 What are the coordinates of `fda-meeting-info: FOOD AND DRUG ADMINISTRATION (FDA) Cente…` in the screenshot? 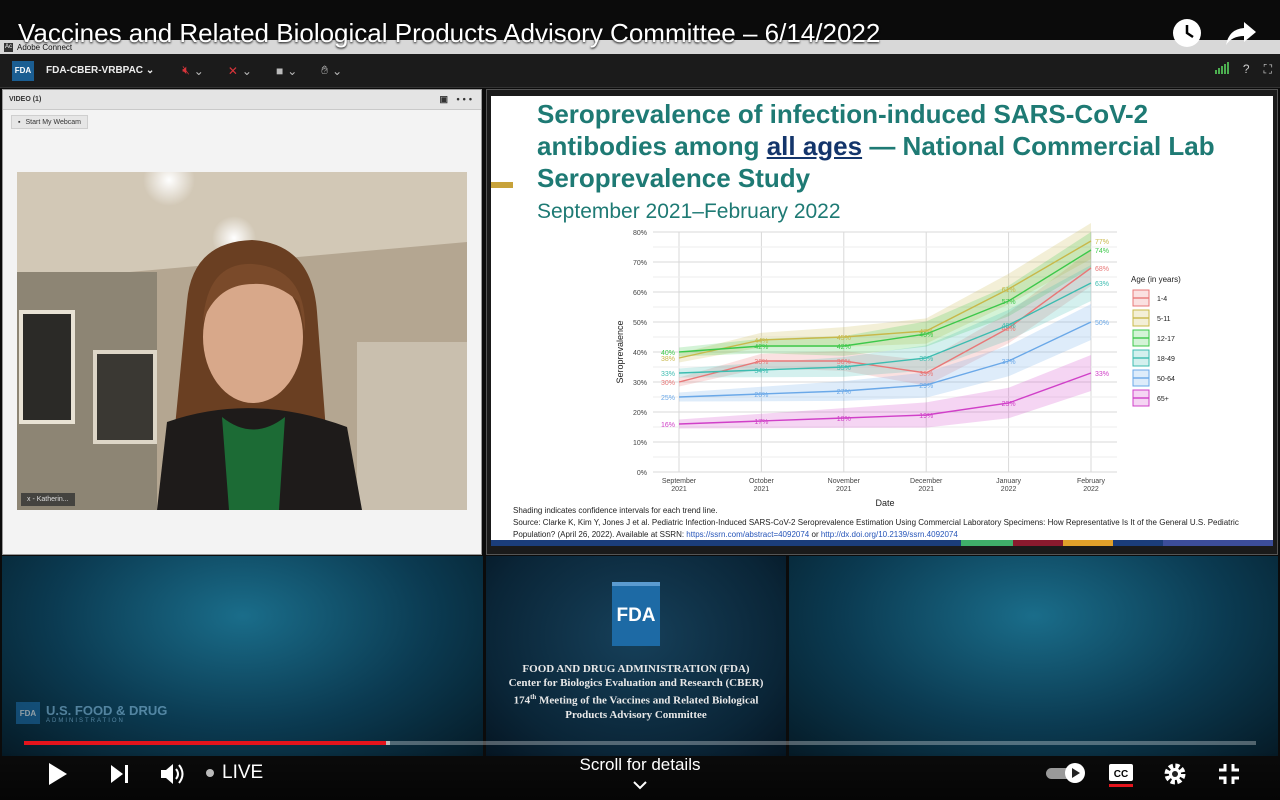 It's located at (636, 692).